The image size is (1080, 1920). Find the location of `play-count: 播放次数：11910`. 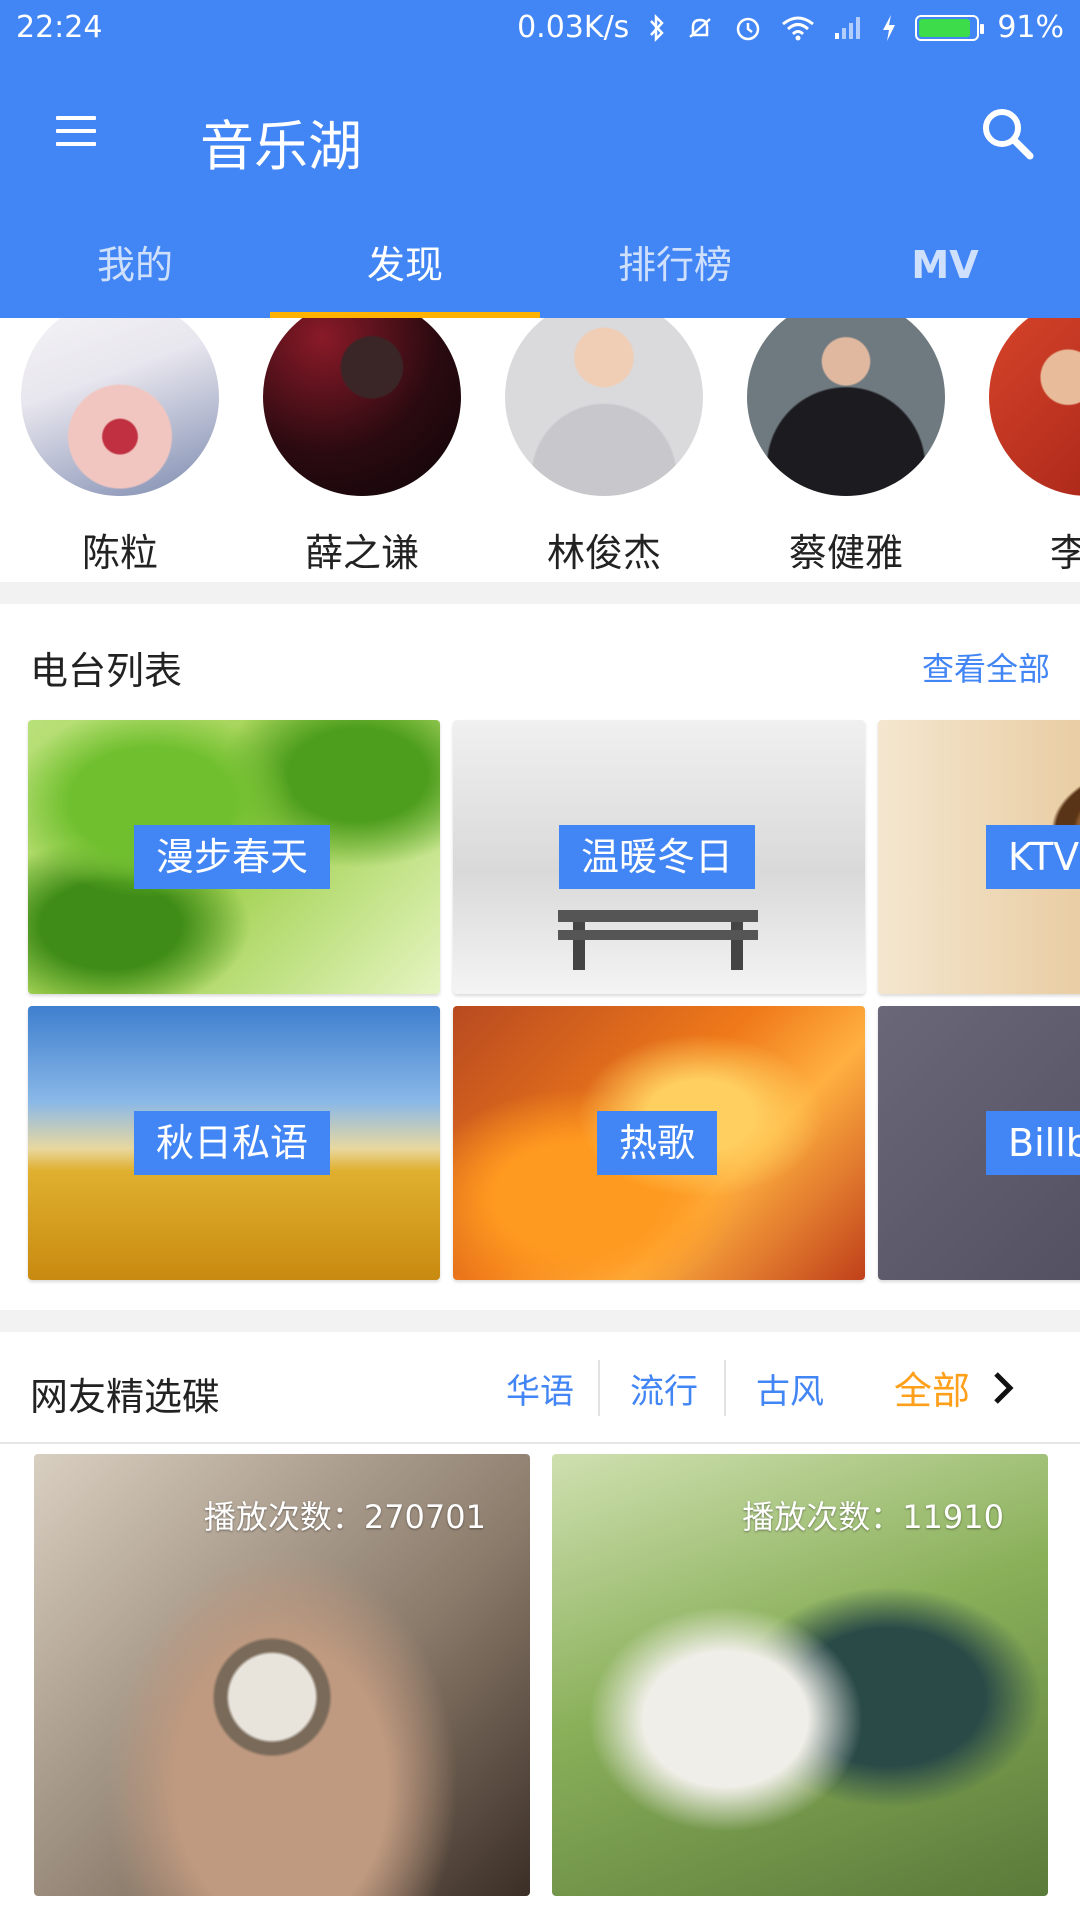

play-count: 播放次数：11910 is located at coordinates (873, 1517).